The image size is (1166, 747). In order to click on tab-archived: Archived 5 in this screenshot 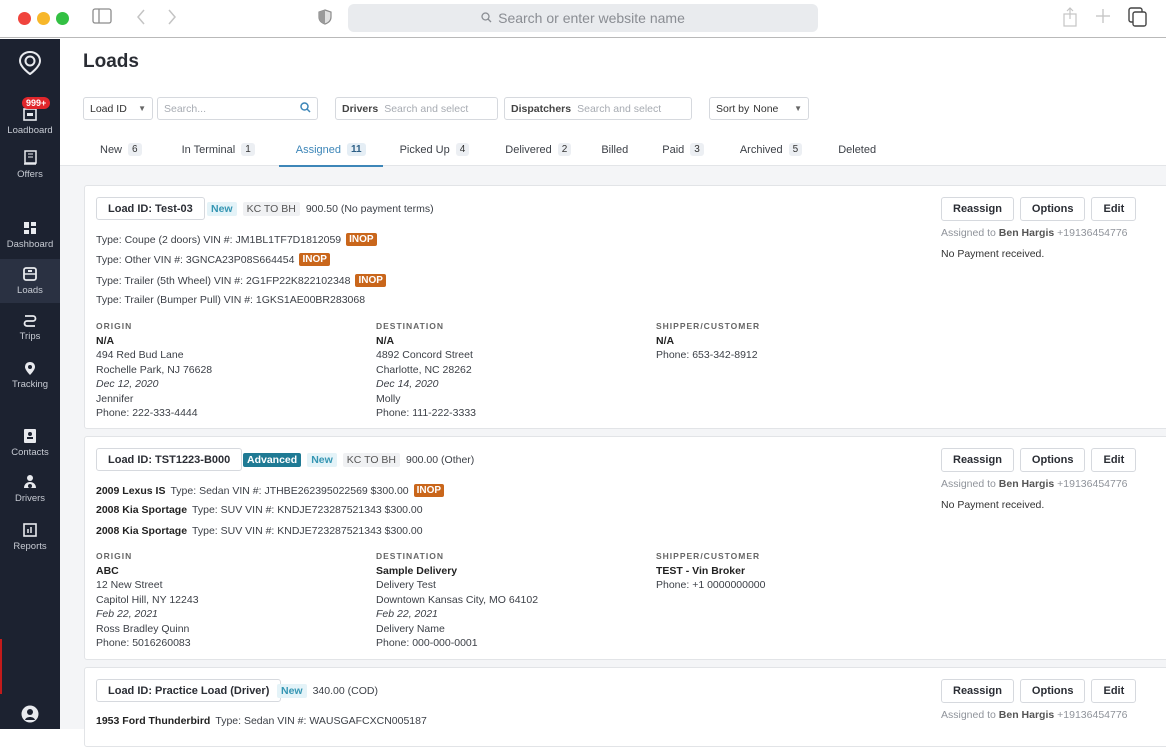, I will do `click(767, 149)`.